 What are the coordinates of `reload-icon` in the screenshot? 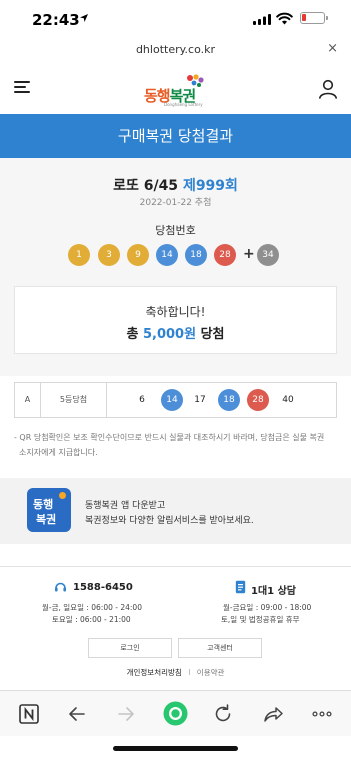 It's located at (223, 714).